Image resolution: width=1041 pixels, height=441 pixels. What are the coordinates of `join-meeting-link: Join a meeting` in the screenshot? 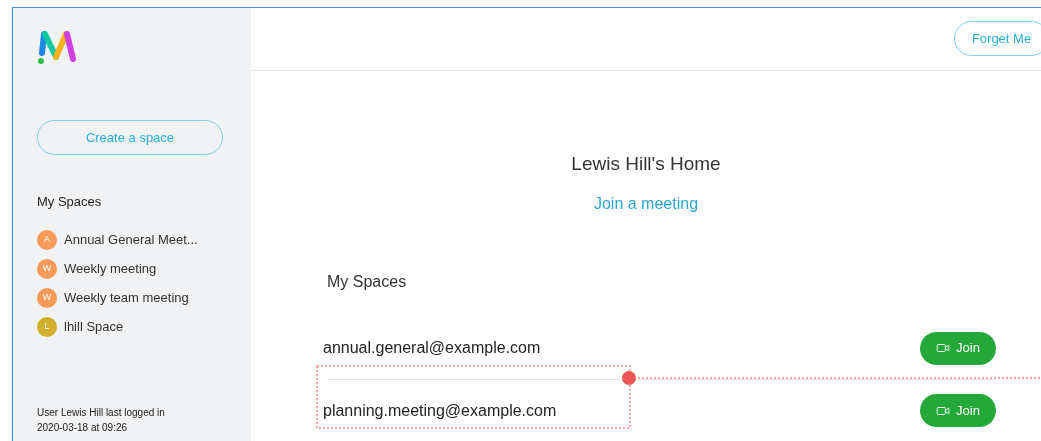 It's located at (646, 204).